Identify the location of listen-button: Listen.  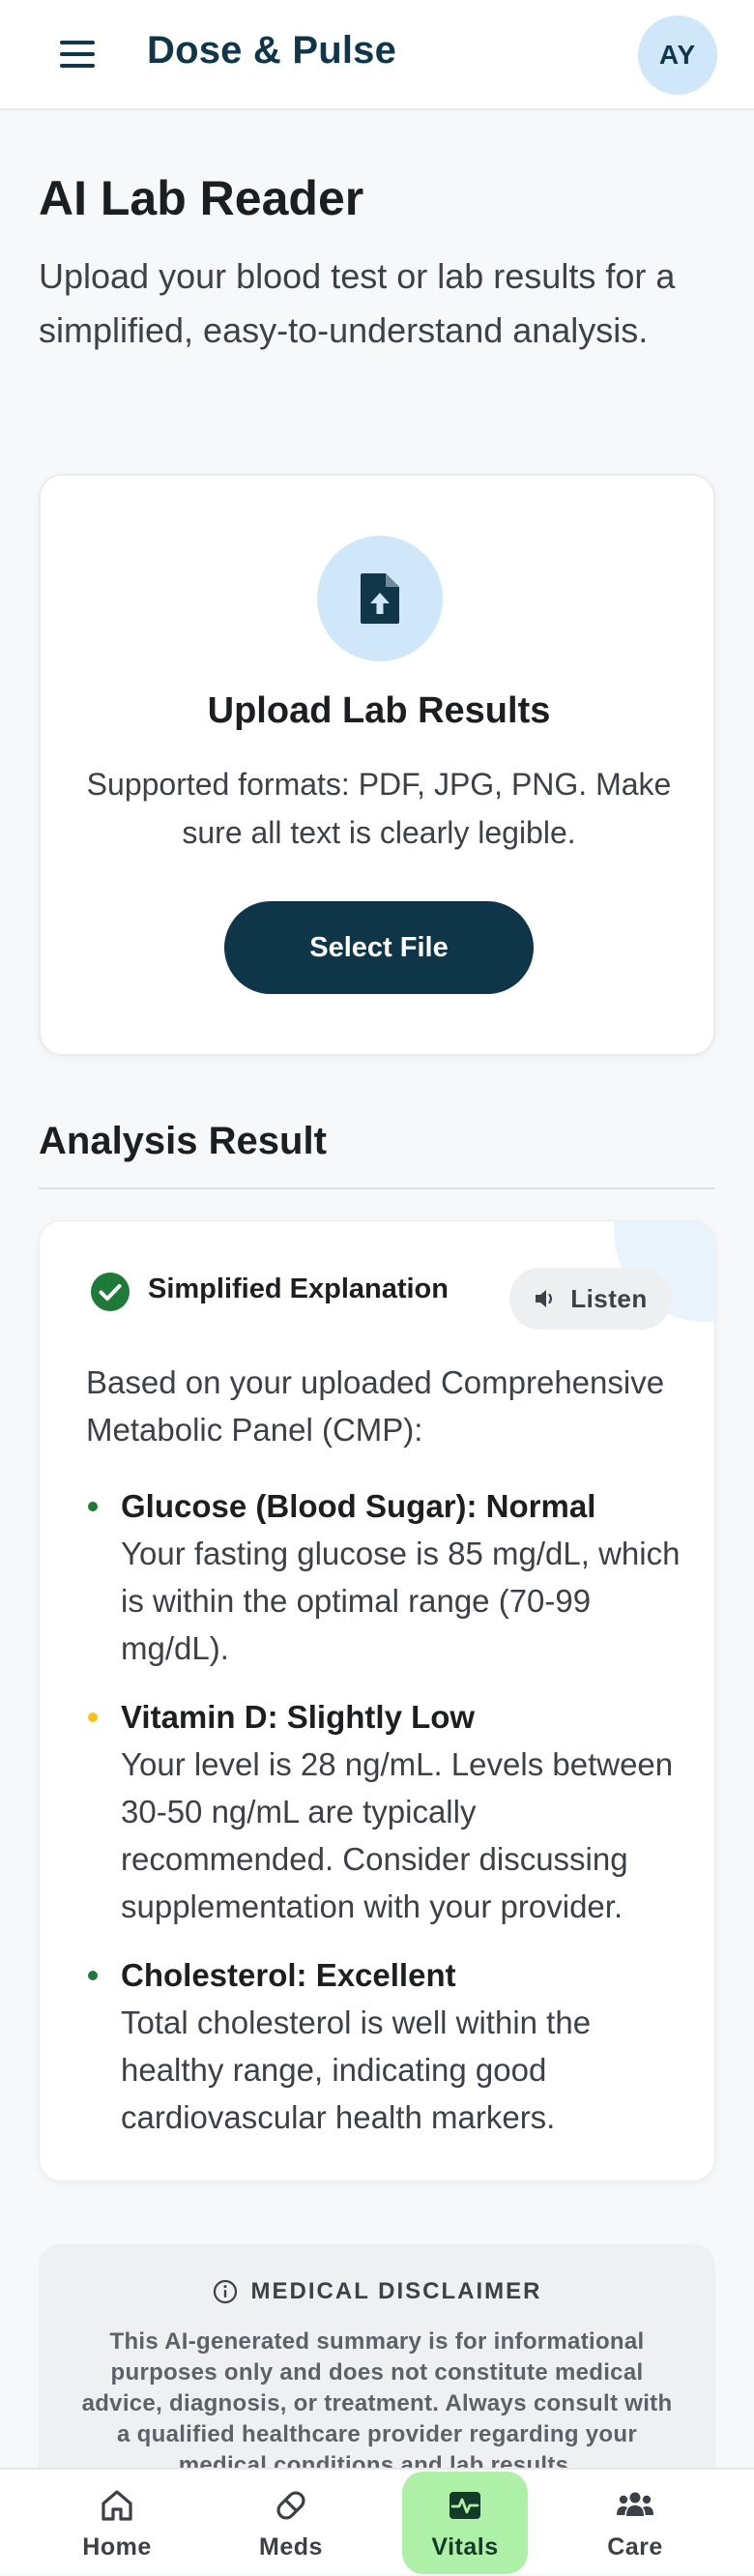
(591, 1299).